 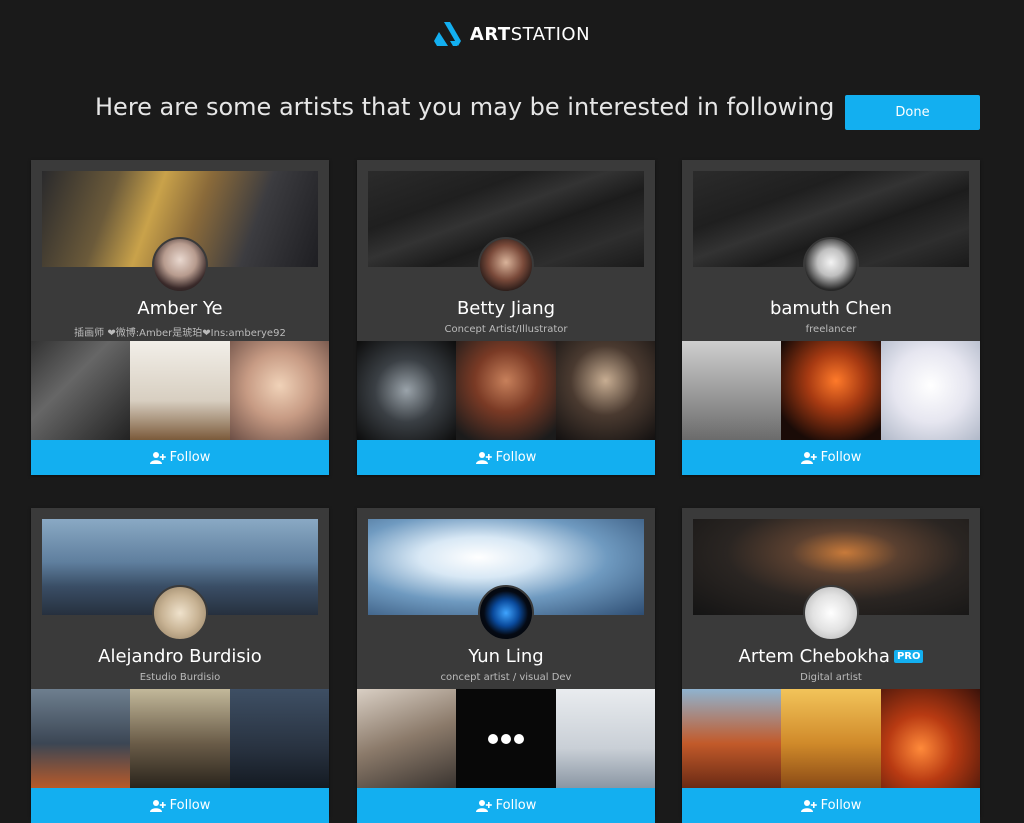 I want to click on artist-name: Betty Jiang, so click(x=506, y=308).